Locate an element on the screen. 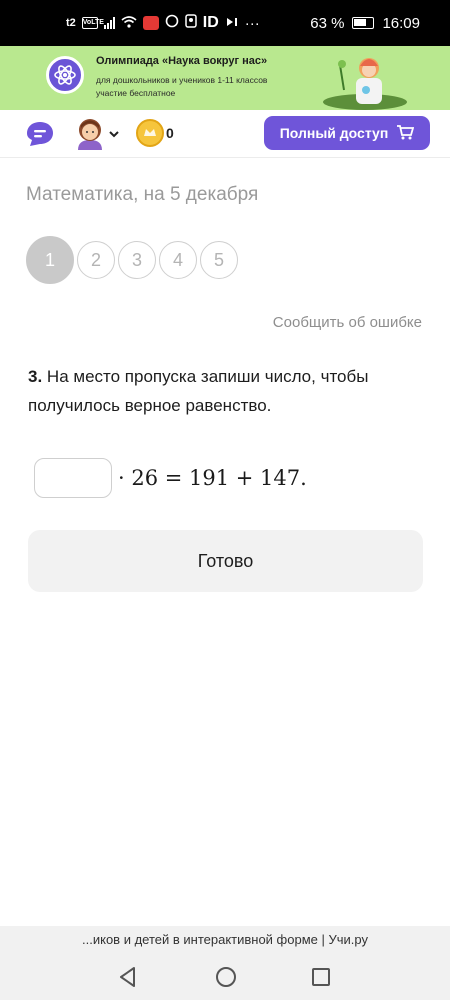 The width and height of the screenshot is (450, 1000). question-number: 3. is located at coordinates (35, 376).